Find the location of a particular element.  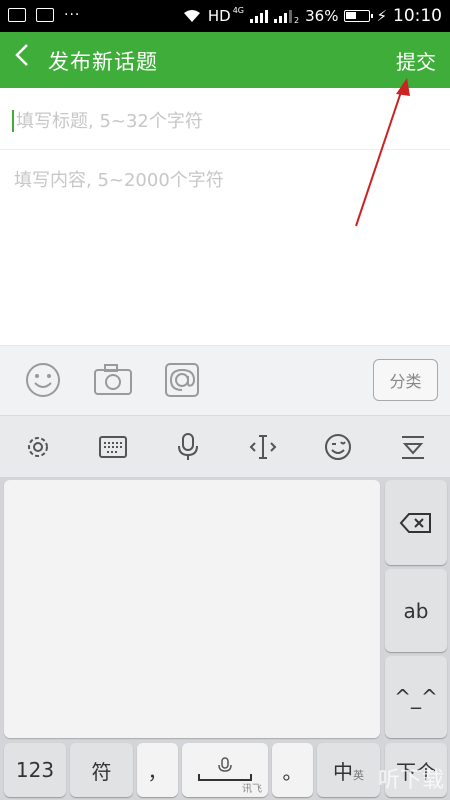

voice-input-button is located at coordinates (188, 447).